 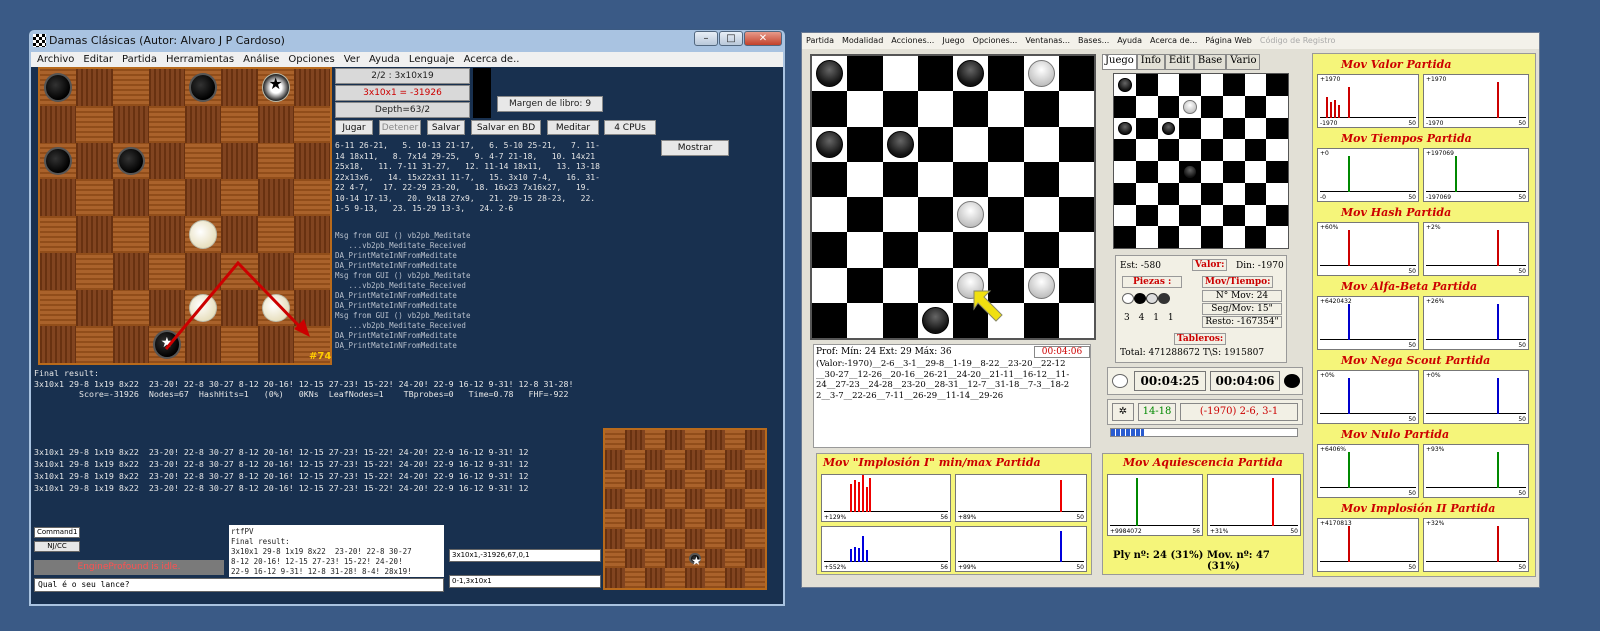 What do you see at coordinates (763, 38) in the screenshot?
I see `close-button: ✕` at bounding box center [763, 38].